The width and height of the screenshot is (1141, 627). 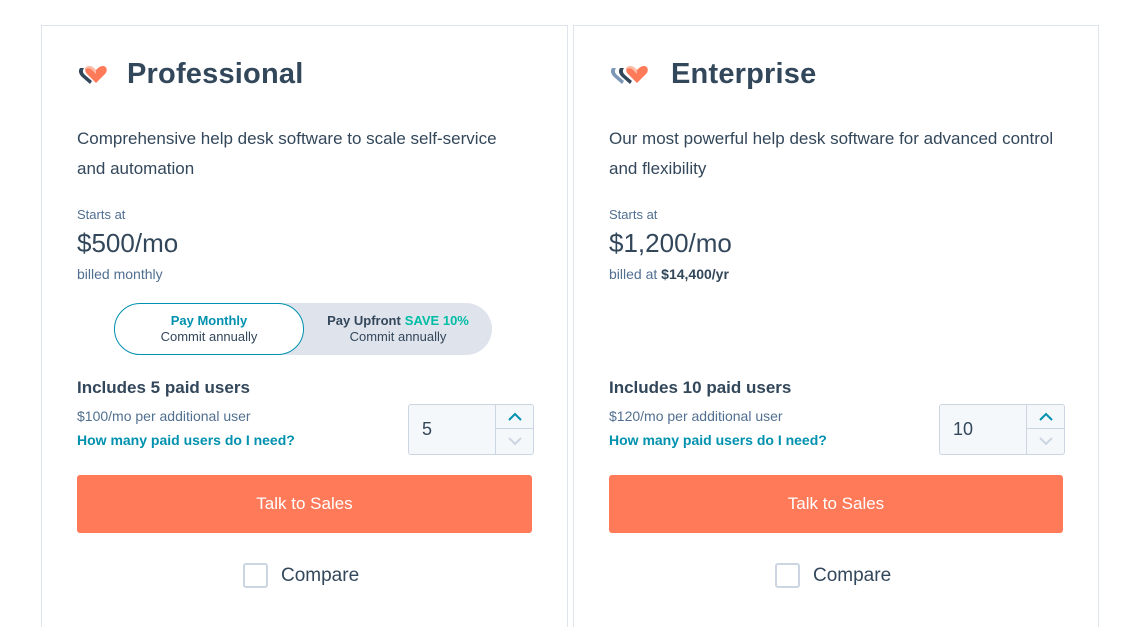 What do you see at coordinates (633, 274) in the screenshot?
I see `billing-note-prefix: billed at` at bounding box center [633, 274].